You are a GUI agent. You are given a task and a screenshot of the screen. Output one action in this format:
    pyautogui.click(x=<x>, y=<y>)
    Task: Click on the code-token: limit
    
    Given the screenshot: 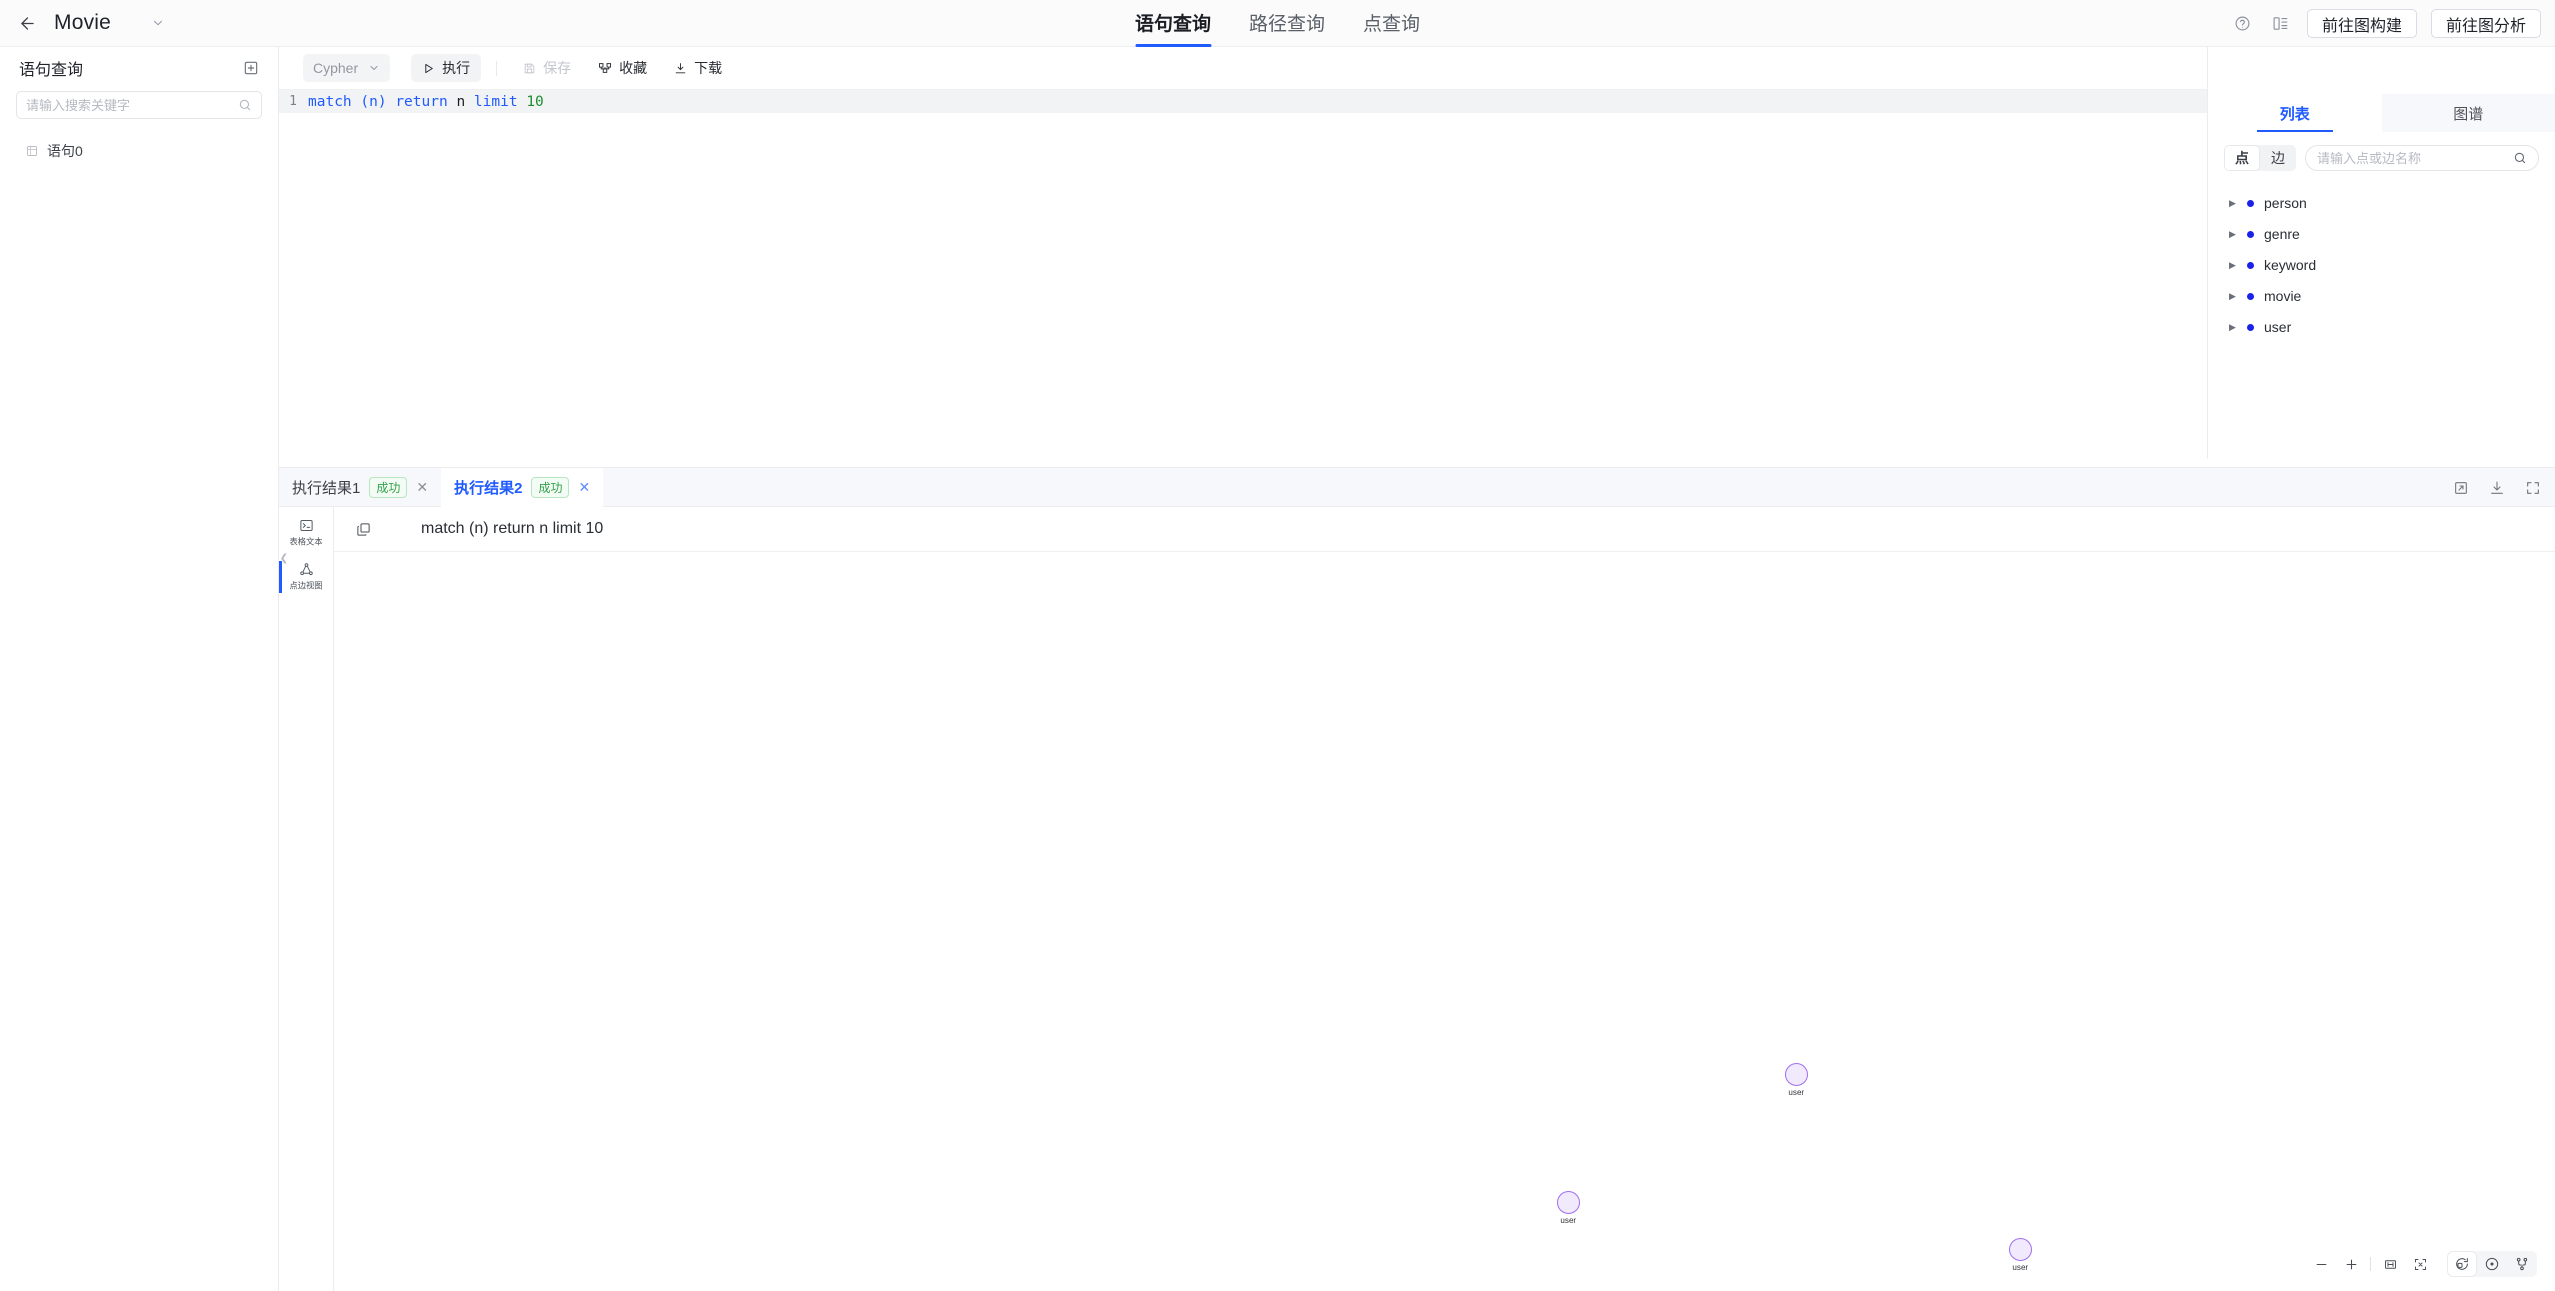 What is the action you would take?
    pyautogui.click(x=495, y=101)
    